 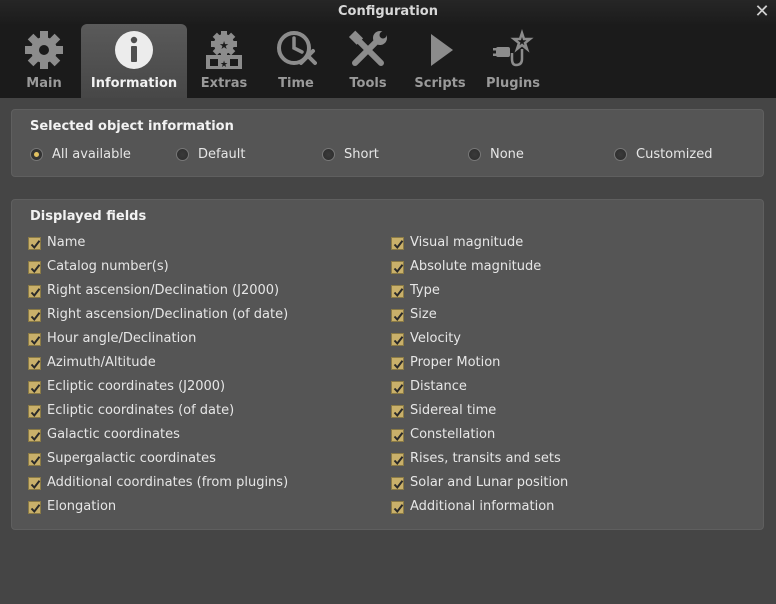 What do you see at coordinates (108, 266) in the screenshot?
I see `checkbox-label: Catalog number(s)` at bounding box center [108, 266].